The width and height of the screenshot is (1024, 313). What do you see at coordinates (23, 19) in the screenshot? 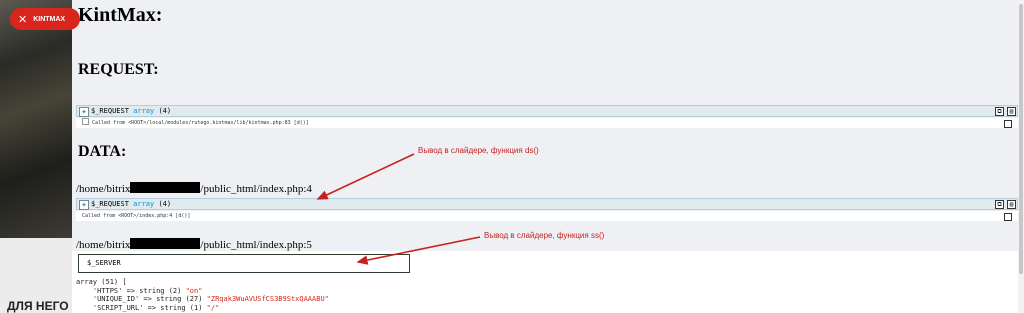
I see `close-icon: ✕` at bounding box center [23, 19].